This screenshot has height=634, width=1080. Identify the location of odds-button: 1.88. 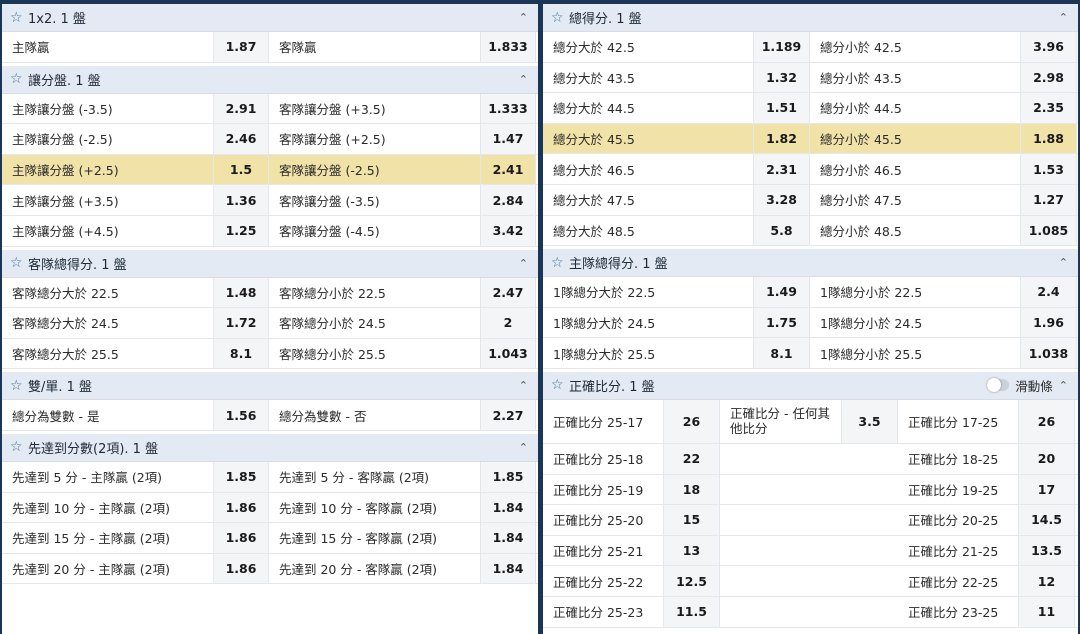
(1048, 138).